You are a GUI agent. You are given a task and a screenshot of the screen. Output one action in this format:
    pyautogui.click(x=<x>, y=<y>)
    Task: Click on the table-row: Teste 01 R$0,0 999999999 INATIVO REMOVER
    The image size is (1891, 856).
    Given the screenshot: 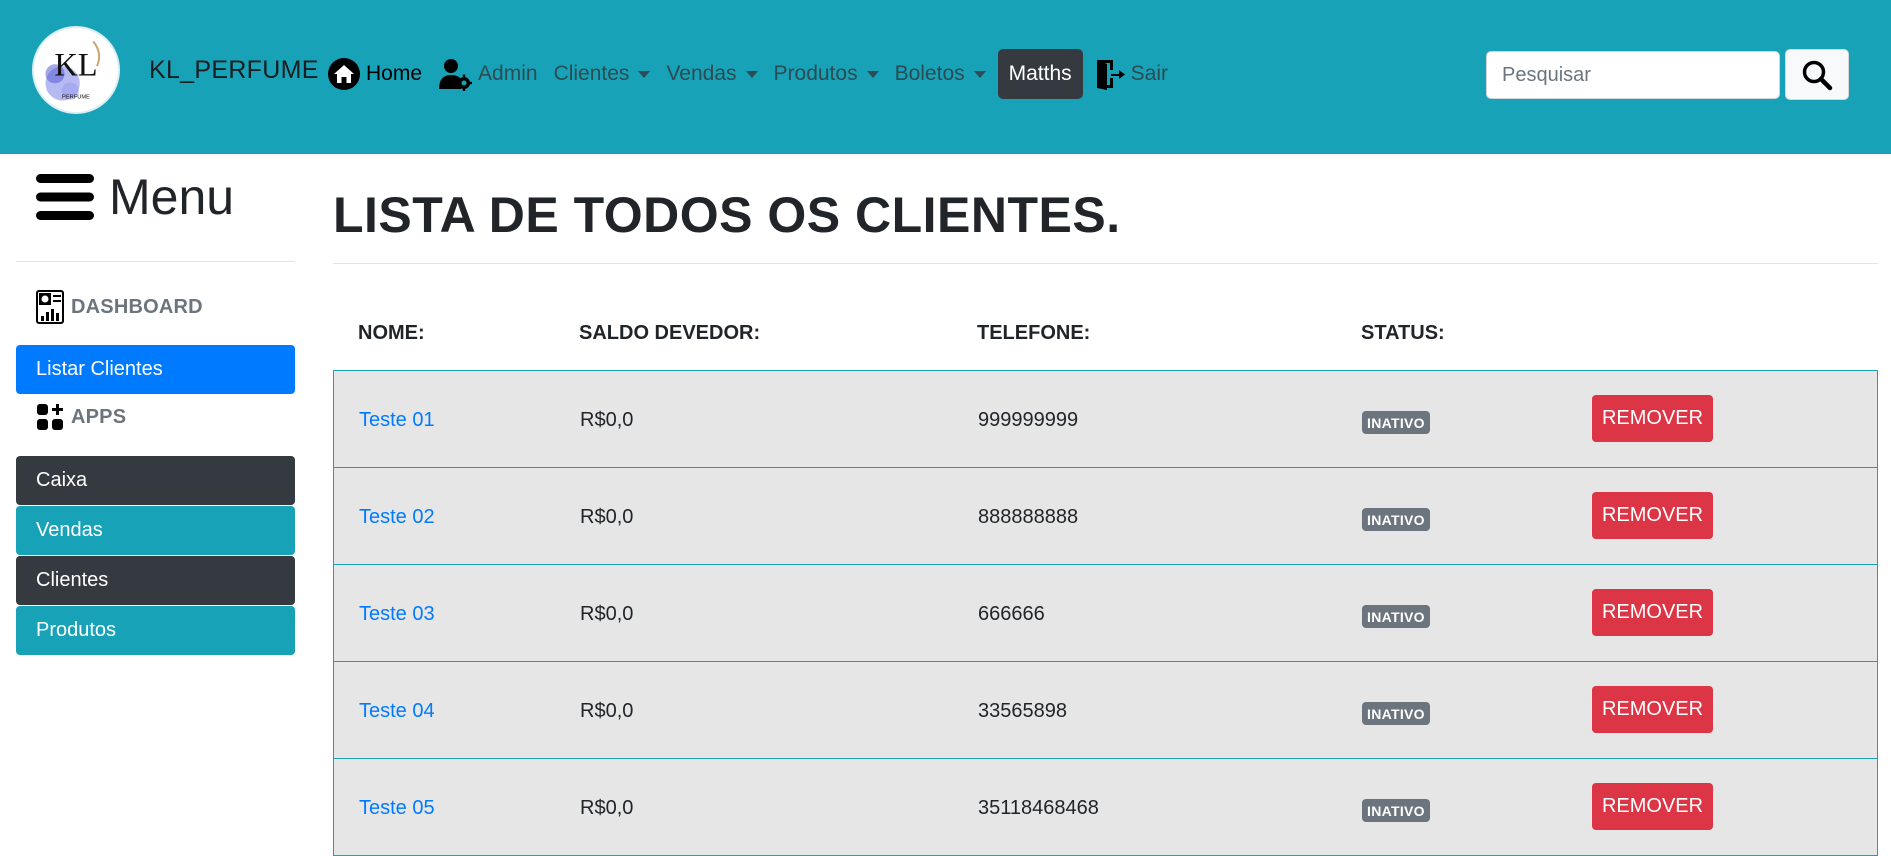 What is the action you would take?
    pyautogui.click(x=1105, y=419)
    